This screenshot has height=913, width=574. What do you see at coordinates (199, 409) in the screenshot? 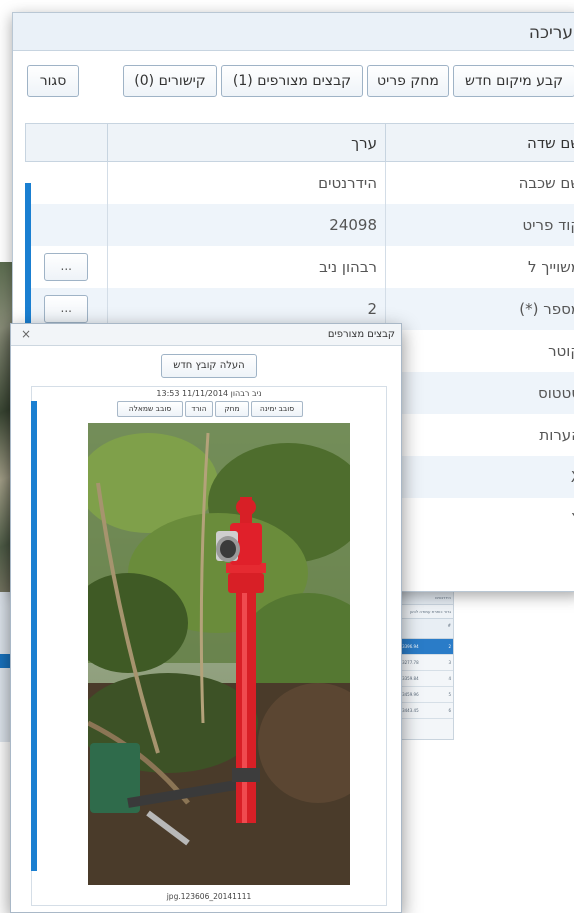
I see `download-button: הורד` at bounding box center [199, 409].